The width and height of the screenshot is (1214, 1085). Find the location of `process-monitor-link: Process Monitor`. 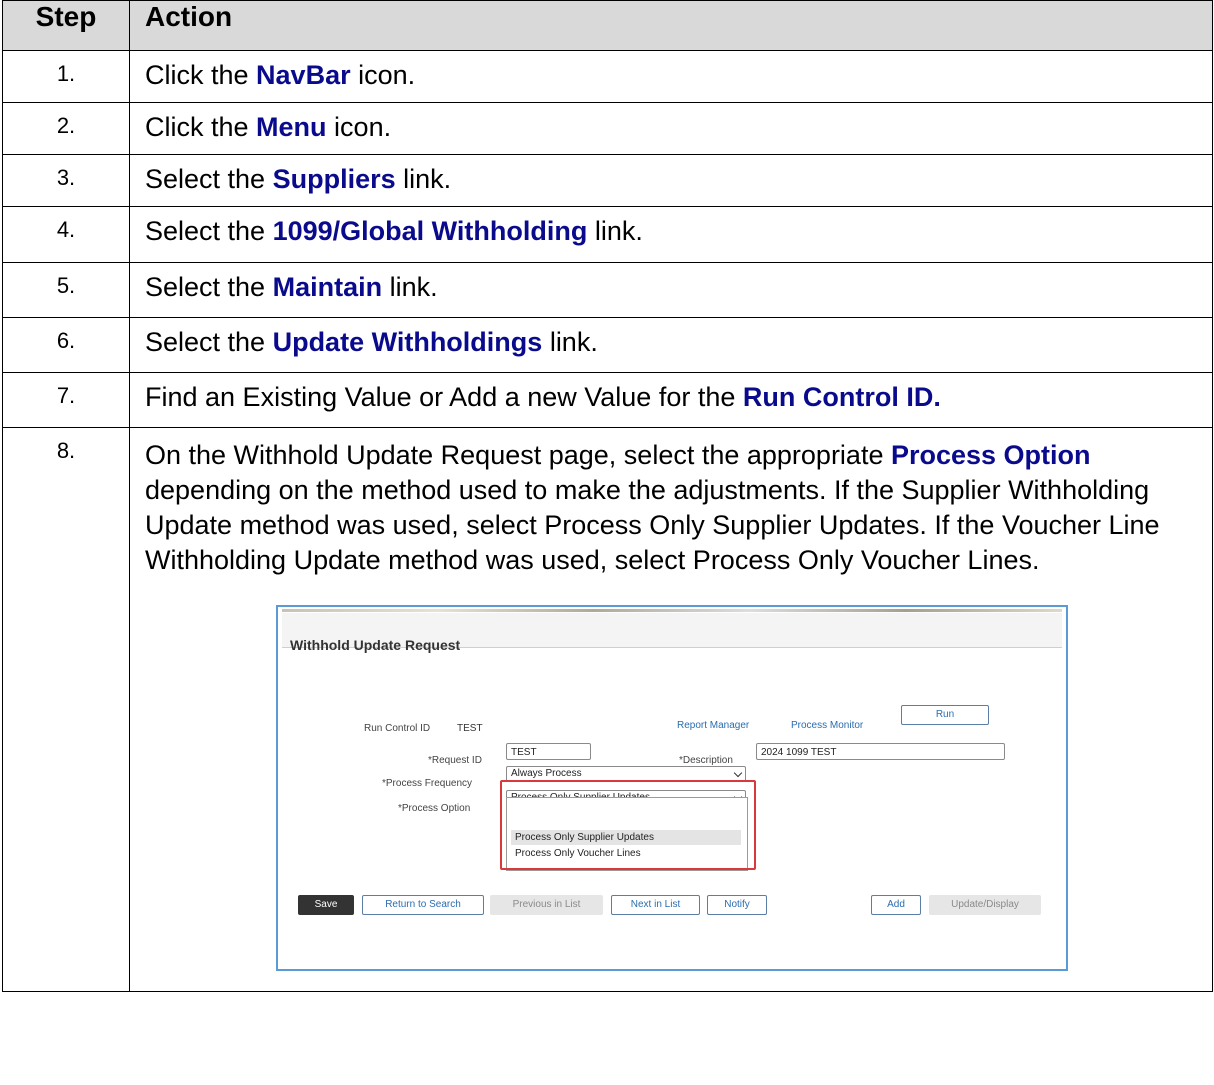

process-monitor-link: Process Monitor is located at coordinates (827, 725).